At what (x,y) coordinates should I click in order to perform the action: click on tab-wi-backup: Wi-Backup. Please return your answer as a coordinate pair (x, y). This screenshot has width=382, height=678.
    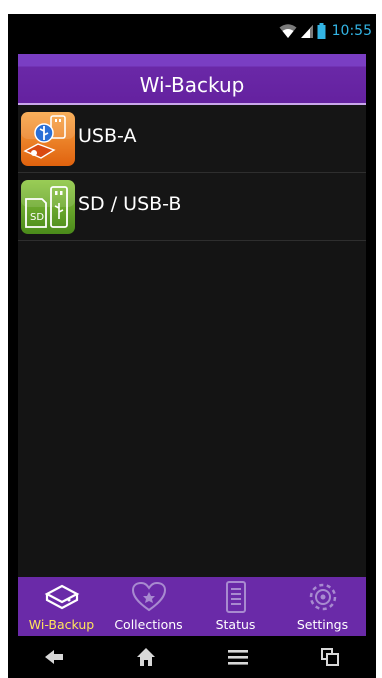
    Looking at the image, I should click on (61, 606).